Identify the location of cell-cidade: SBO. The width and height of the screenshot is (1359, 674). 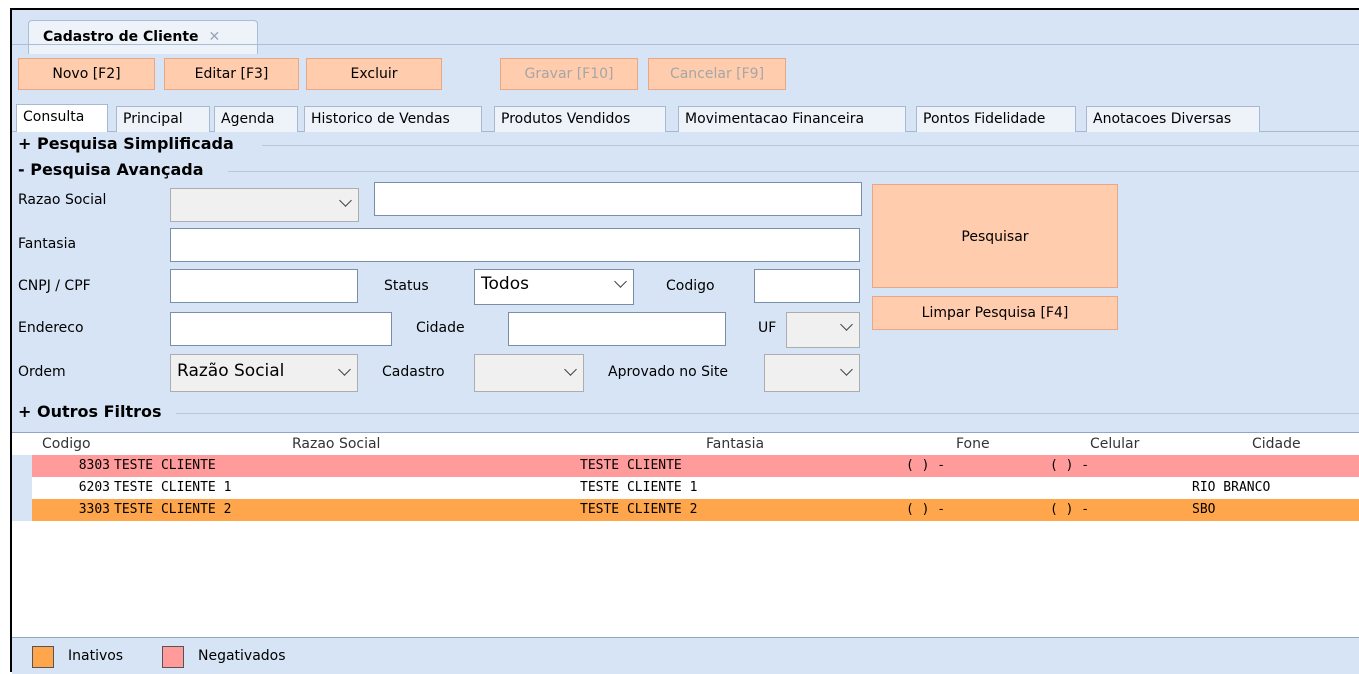
(1204, 509).